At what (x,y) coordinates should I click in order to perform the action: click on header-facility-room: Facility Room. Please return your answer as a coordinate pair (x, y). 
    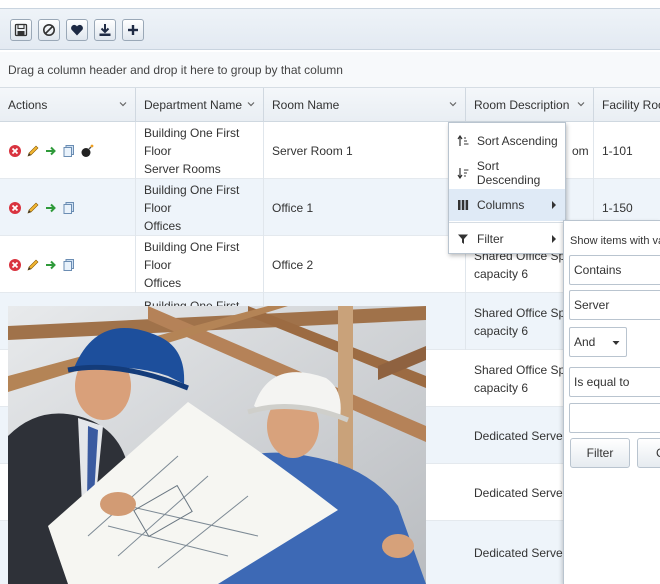
    Looking at the image, I should click on (627, 105).